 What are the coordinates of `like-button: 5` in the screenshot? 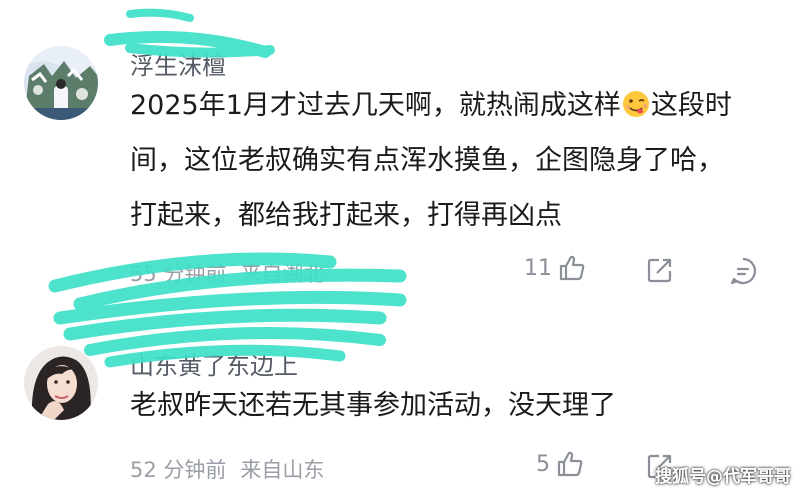 It's located at (560, 464).